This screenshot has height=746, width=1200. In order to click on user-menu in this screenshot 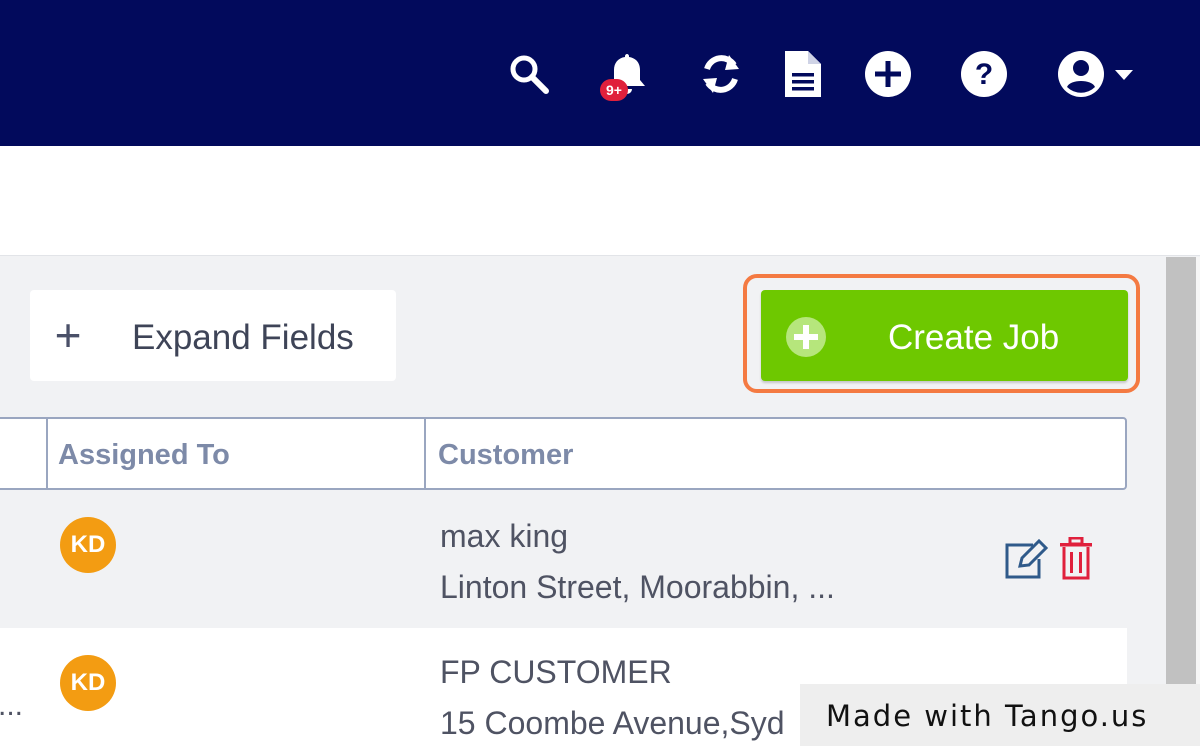, I will do `click(1098, 74)`.